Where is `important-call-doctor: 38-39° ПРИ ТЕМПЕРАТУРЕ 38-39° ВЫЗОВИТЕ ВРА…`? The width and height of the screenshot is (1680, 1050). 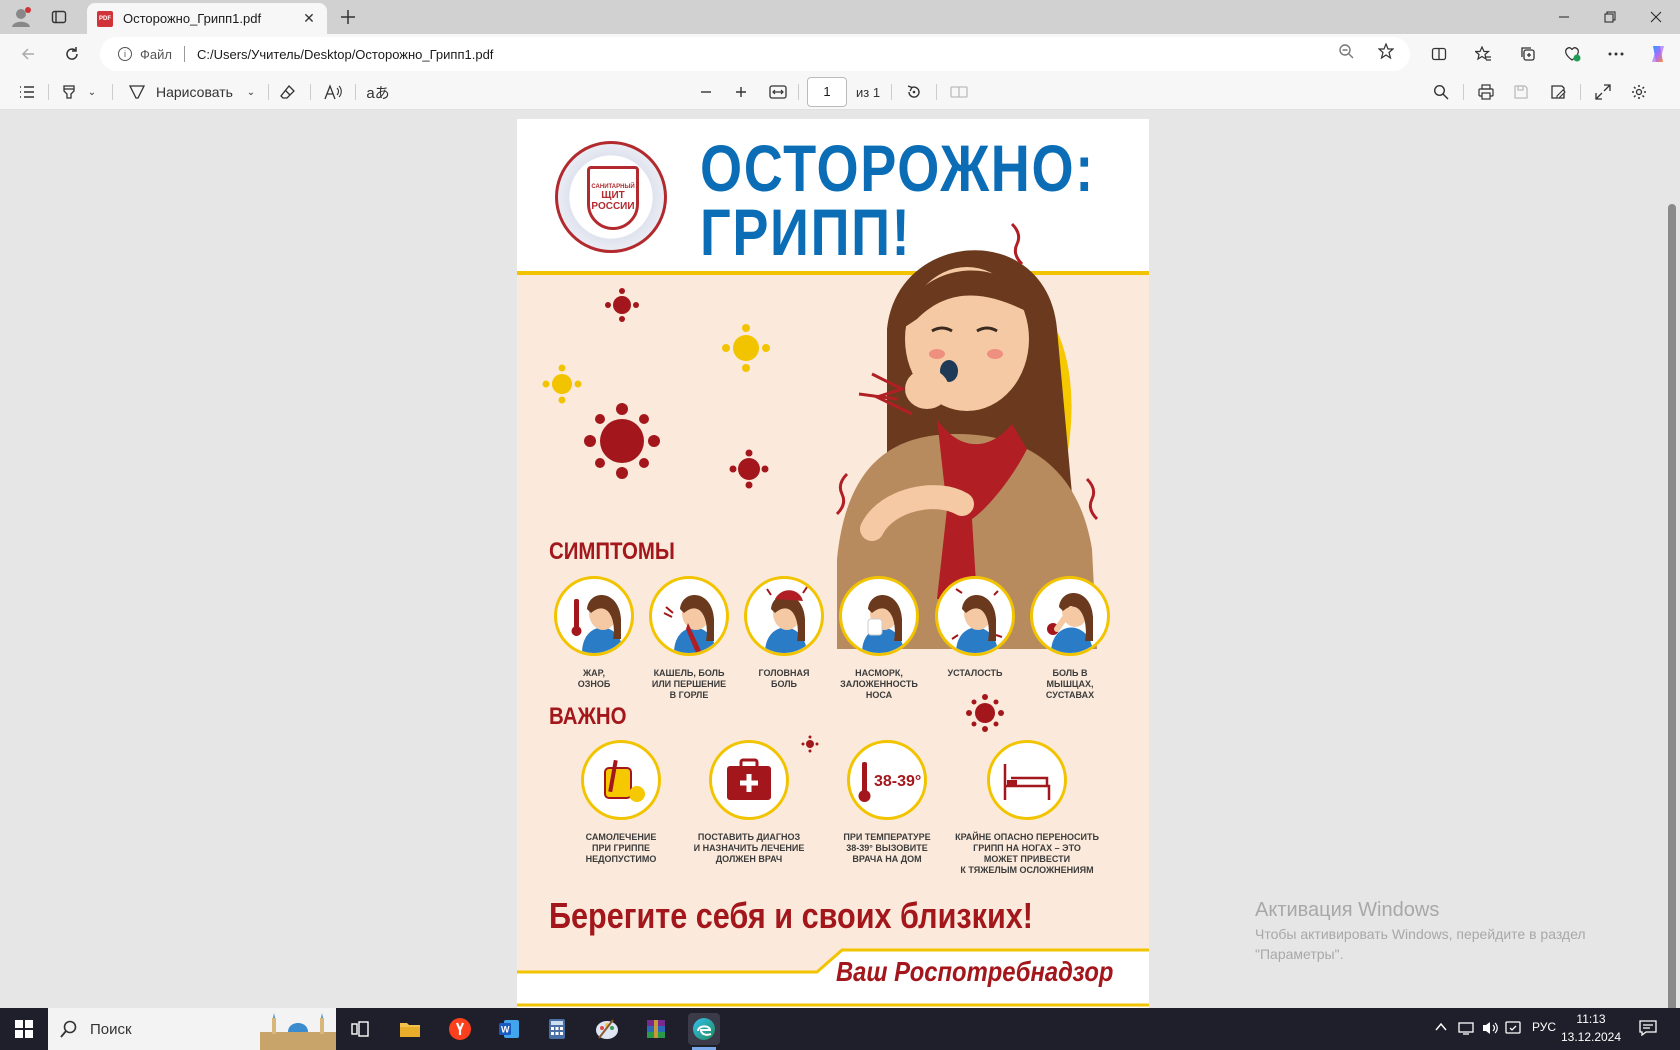
important-call-doctor: 38-39° ПРИ ТЕМПЕРАТУРЕ 38-39° ВЫЗОВИТЕ ВРА… is located at coordinates (887, 802).